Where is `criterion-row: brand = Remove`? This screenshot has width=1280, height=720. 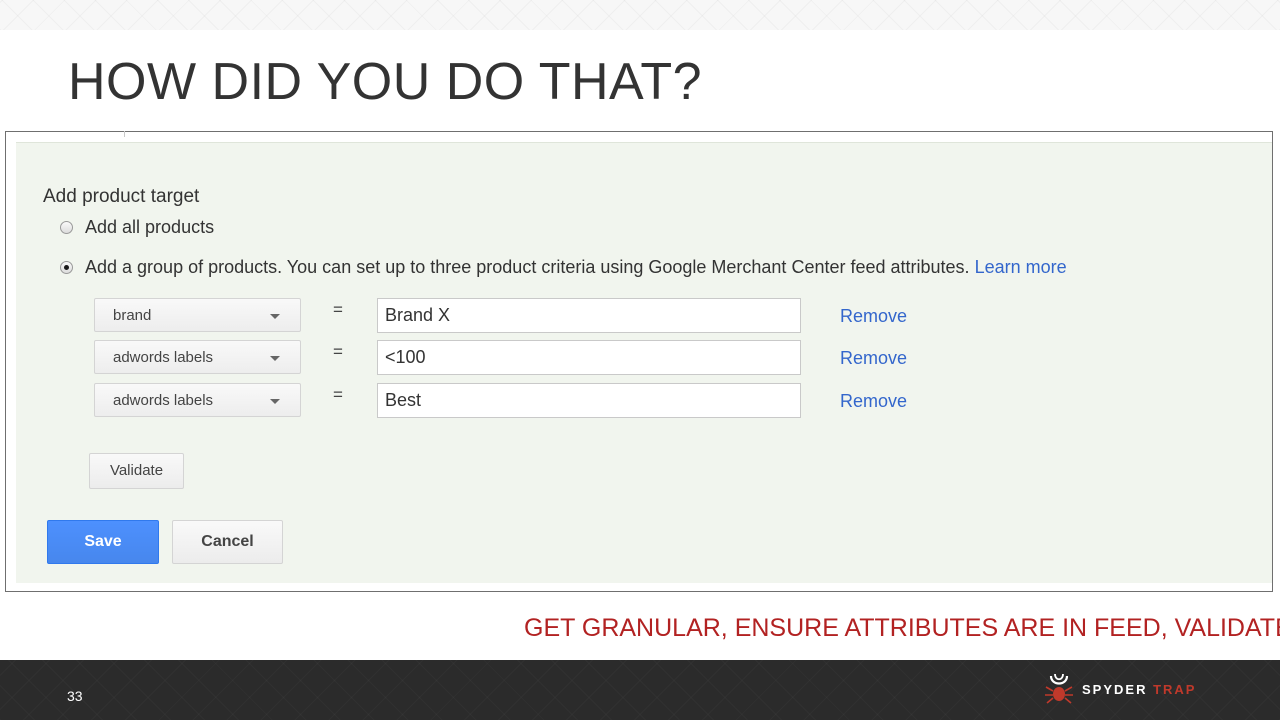 criterion-row: brand = Remove is located at coordinates (644, 316).